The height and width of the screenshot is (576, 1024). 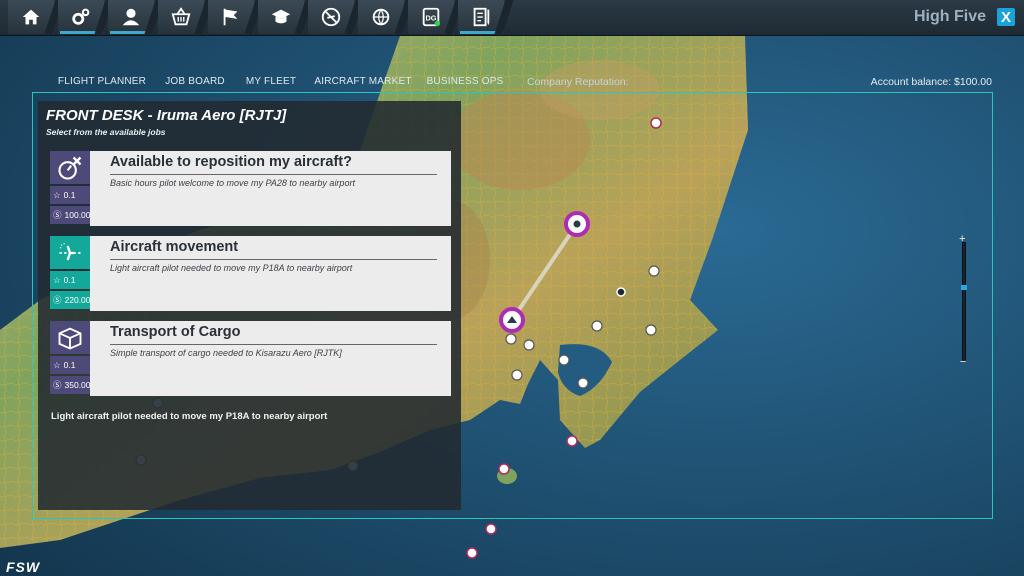 I want to click on job-title: Available to reposition my aircraft?, so click(x=231, y=162).